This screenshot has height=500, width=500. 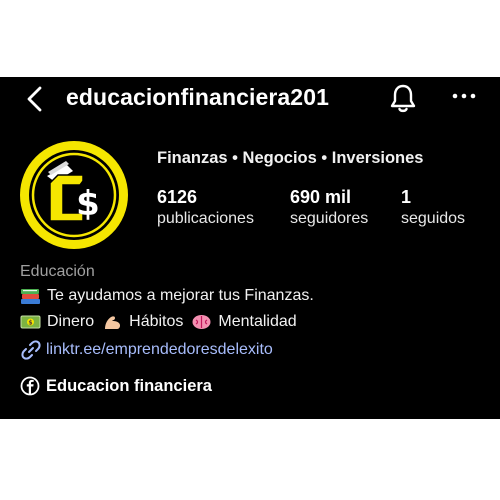 What do you see at coordinates (197, 97) in the screenshot?
I see `profile-username: educacionfinanciera201` at bounding box center [197, 97].